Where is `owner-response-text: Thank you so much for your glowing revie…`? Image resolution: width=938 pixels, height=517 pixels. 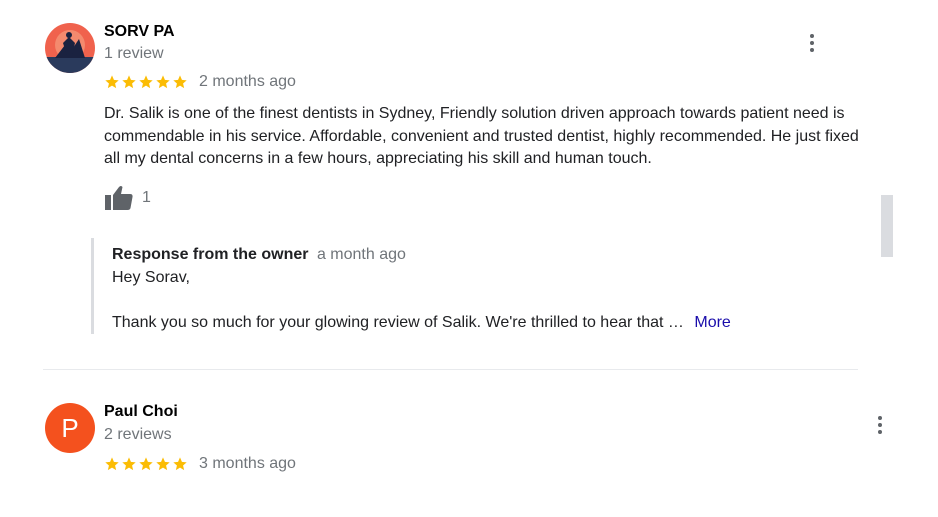
owner-response-text: Thank you so much for your glowing revie… is located at coordinates (421, 323).